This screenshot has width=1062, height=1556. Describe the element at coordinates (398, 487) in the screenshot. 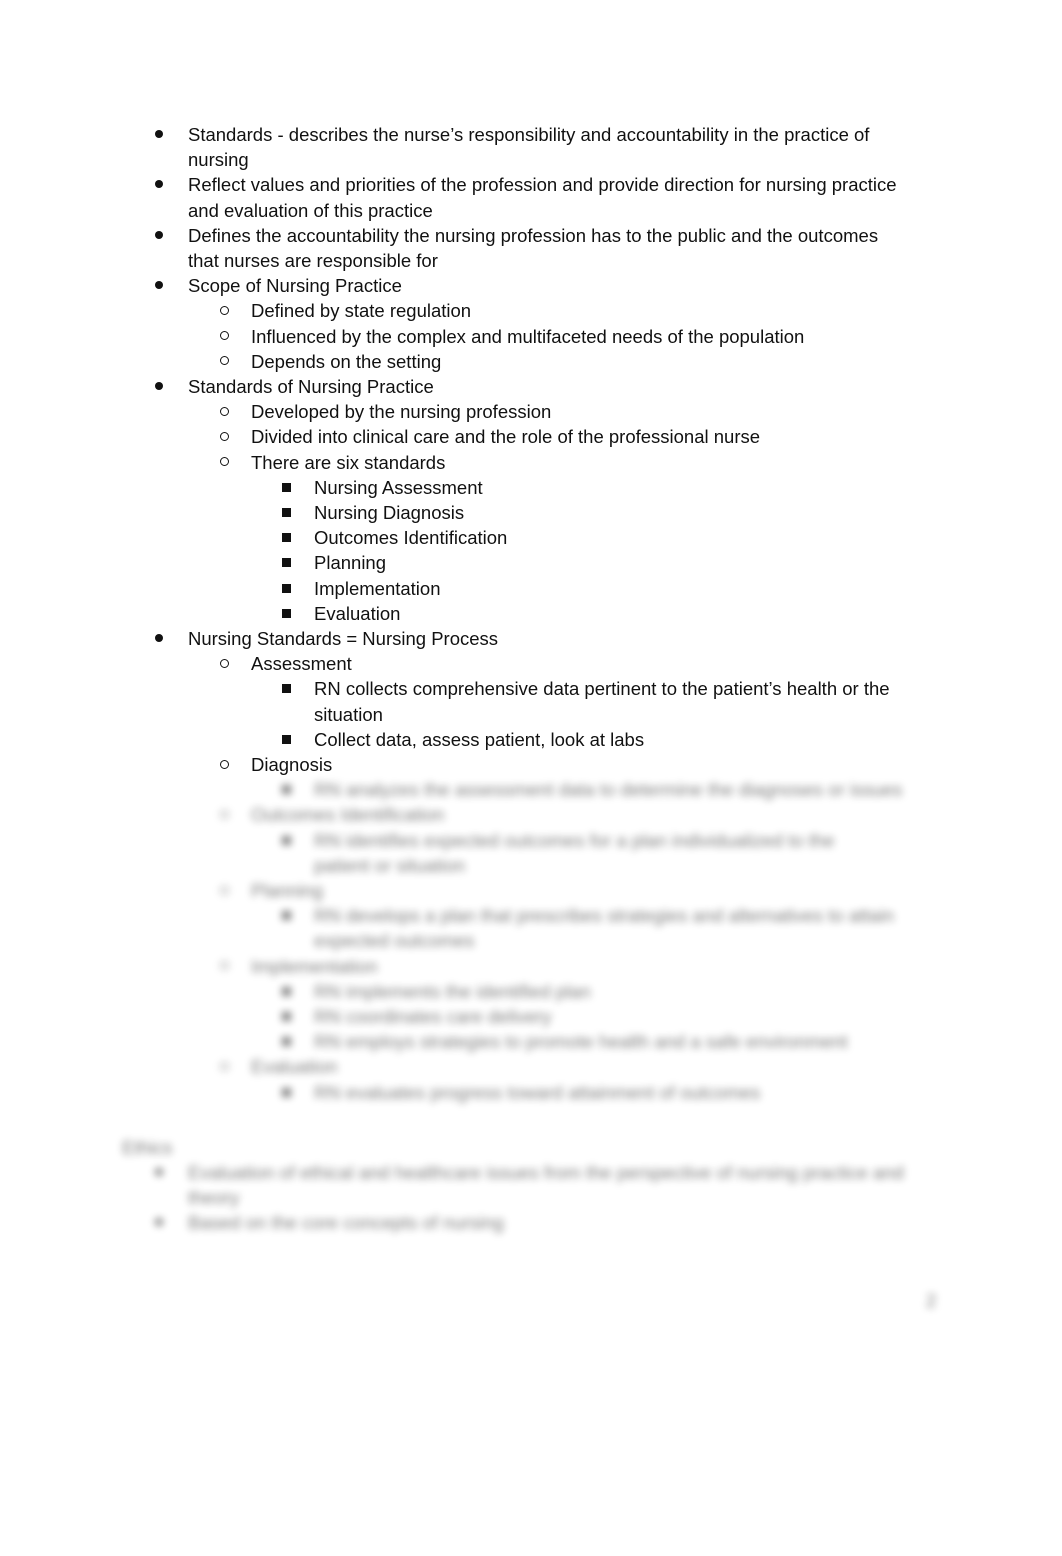

I see `list-item-text: Nursing Assessment` at that location.